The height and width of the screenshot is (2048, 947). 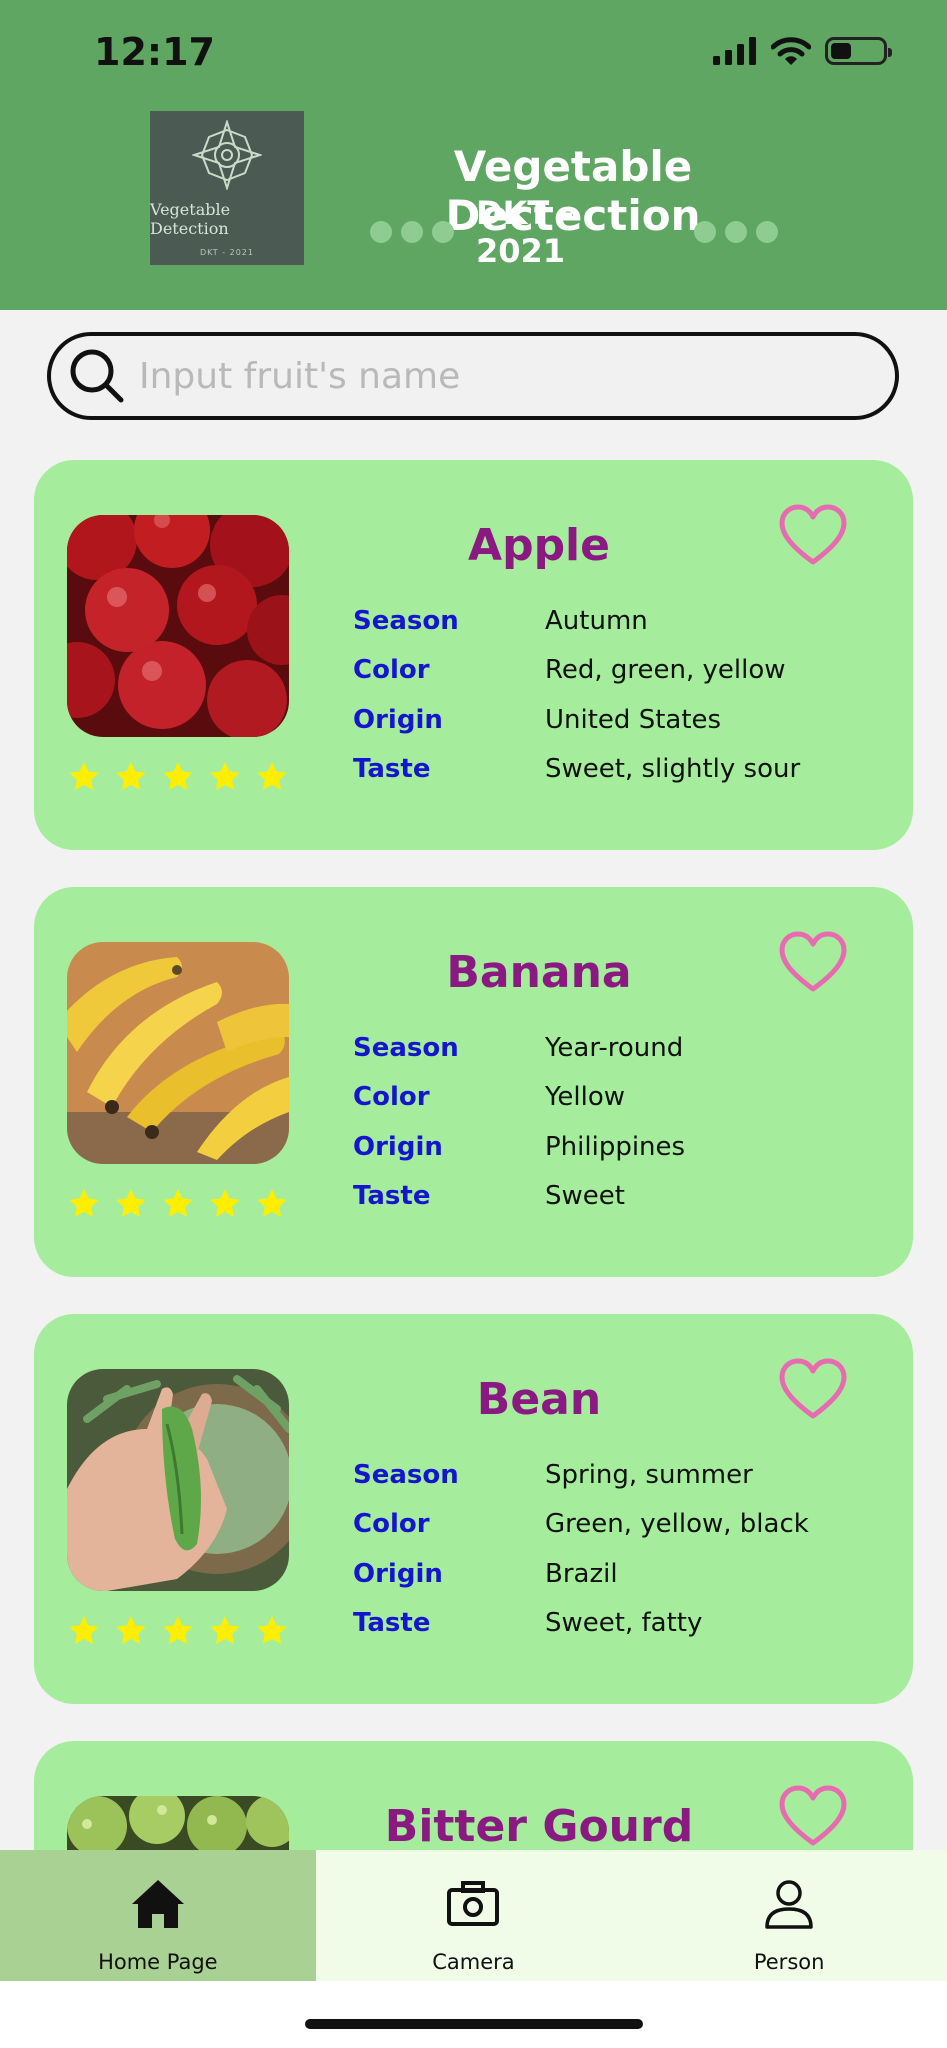 I want to click on app-subtitle-row: DKT - 2021, so click(x=574, y=232).